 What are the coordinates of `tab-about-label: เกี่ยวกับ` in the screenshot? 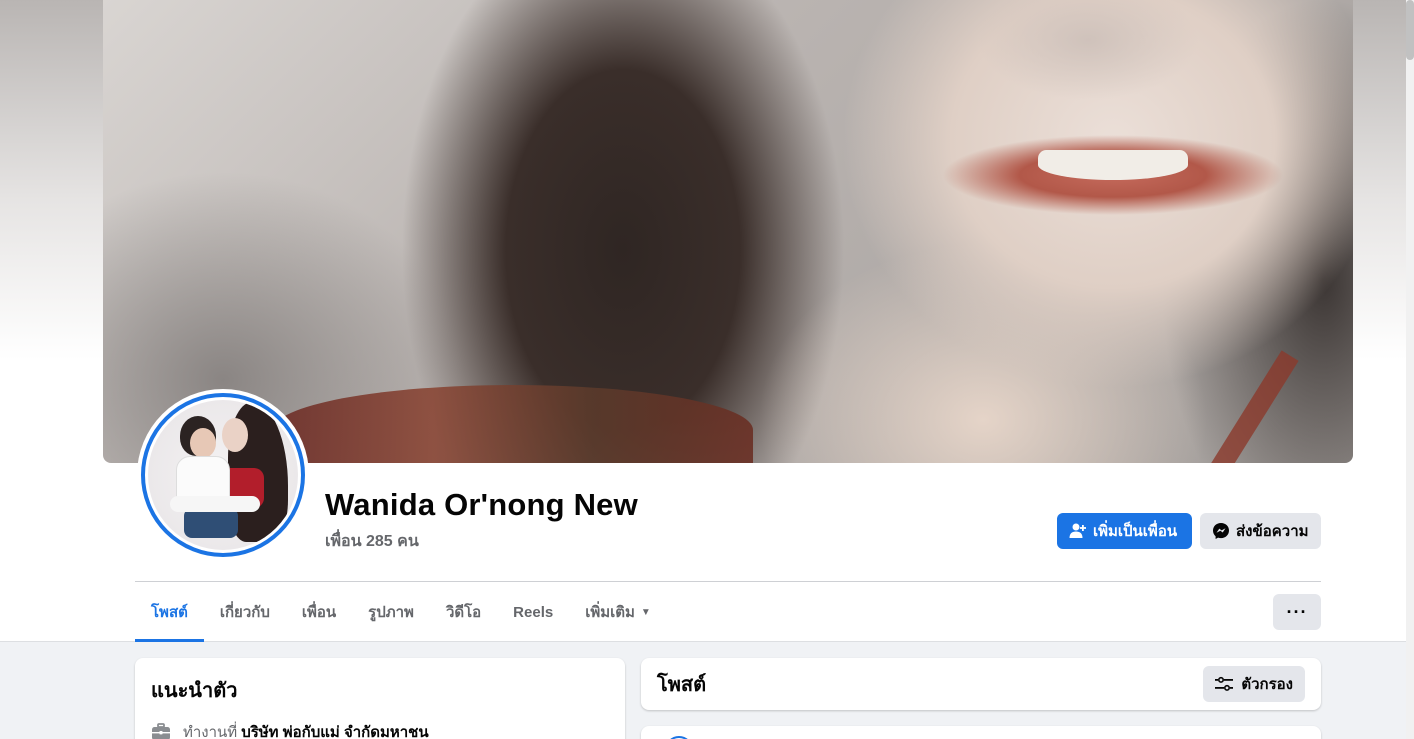 It's located at (244, 612).